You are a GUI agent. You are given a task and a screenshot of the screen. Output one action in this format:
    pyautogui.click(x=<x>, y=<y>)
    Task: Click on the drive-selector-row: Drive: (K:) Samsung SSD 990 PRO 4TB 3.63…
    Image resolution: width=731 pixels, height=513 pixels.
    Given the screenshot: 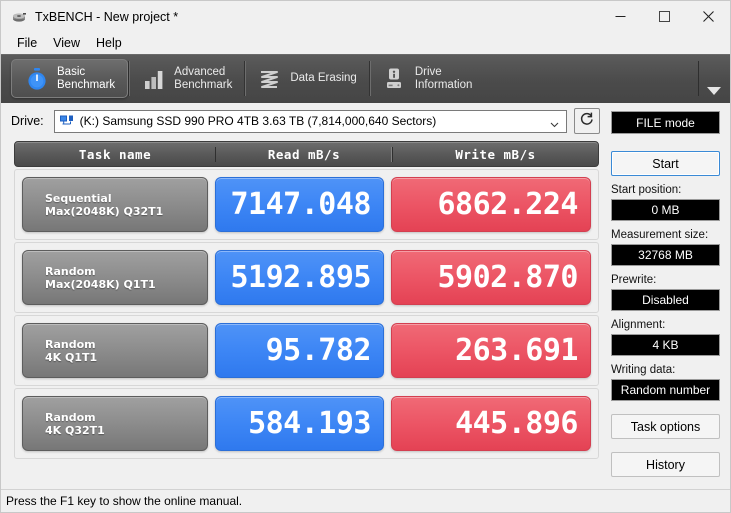 What is the action you would take?
    pyautogui.click(x=305, y=121)
    